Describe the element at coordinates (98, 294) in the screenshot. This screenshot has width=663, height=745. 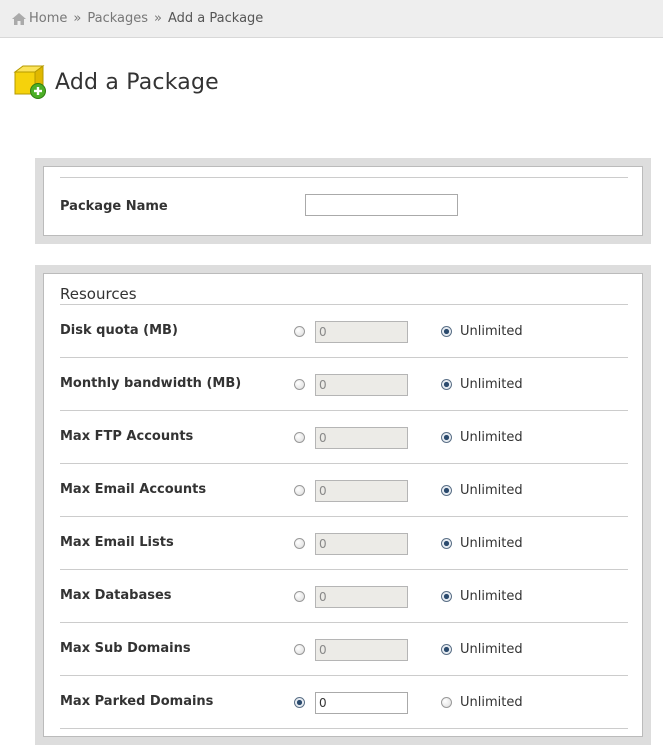
I see `resources-title: Resources` at that location.